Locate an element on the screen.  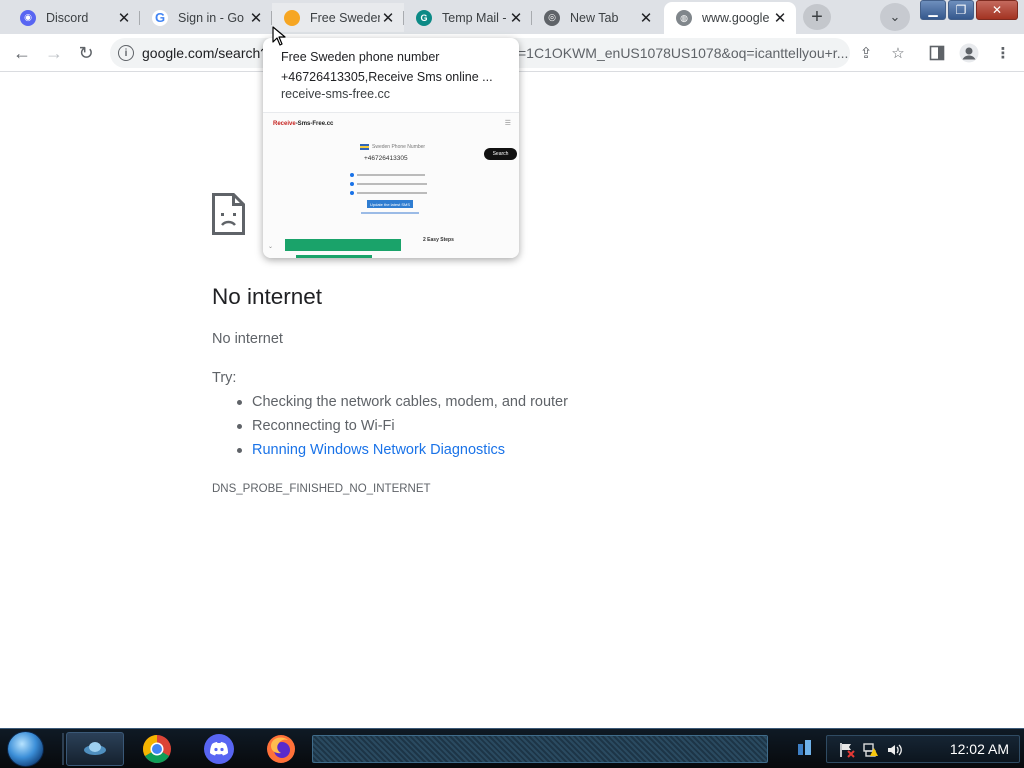
tab-google-search: ◍ www.google ✕ is located at coordinates (730, 18).